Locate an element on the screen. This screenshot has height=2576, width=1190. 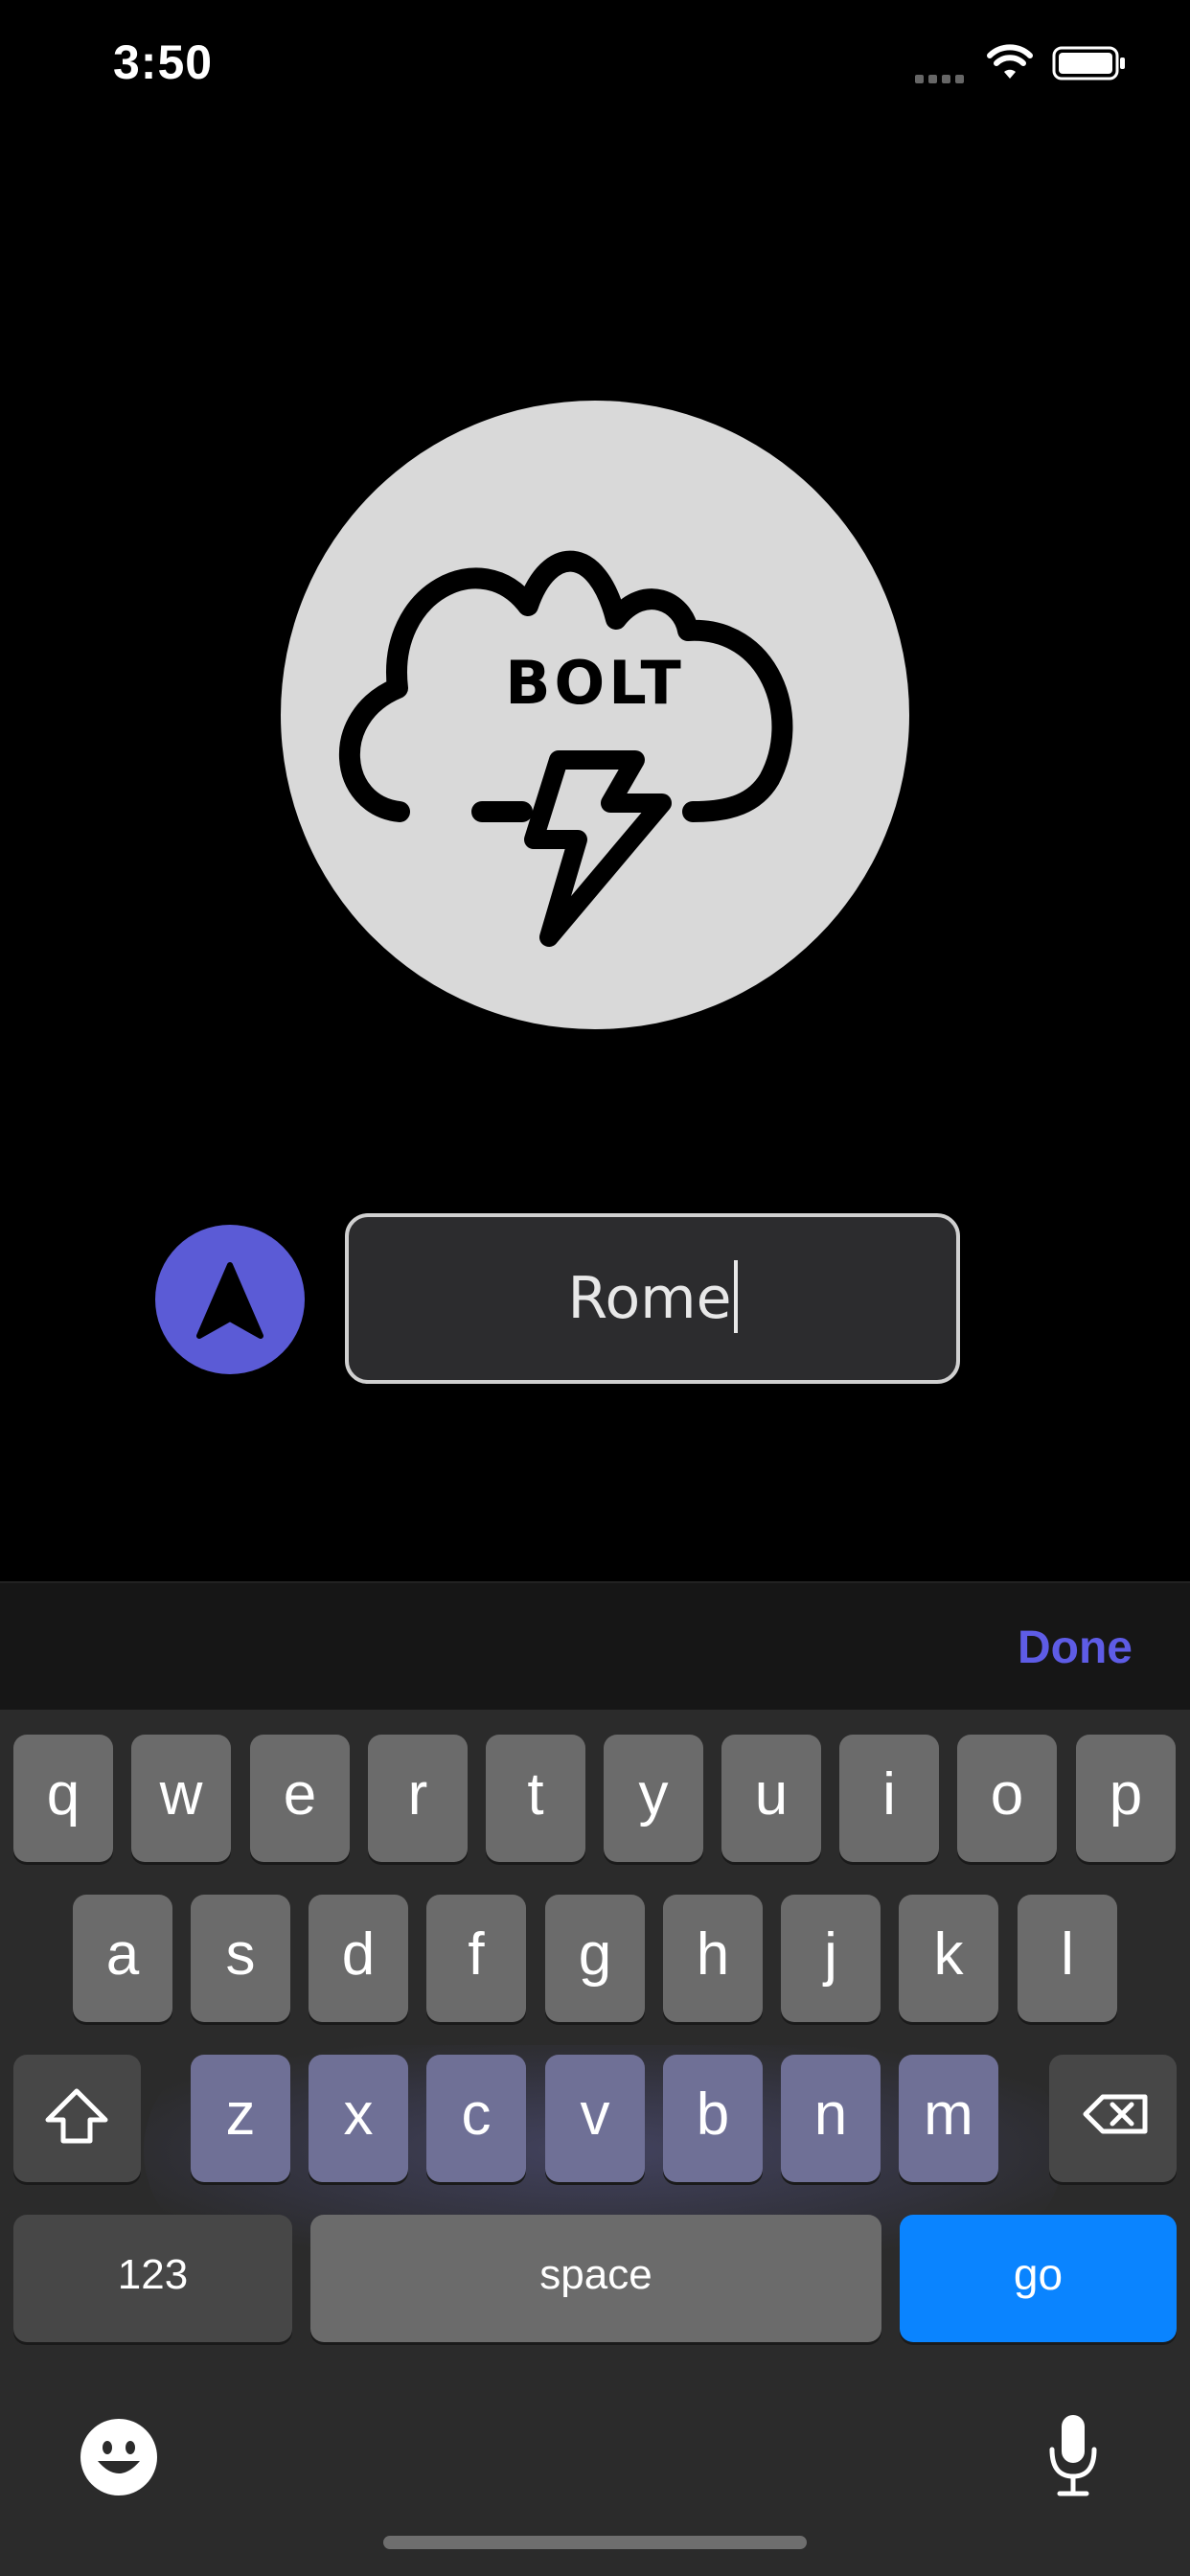
key-t: t is located at coordinates (536, 1798).